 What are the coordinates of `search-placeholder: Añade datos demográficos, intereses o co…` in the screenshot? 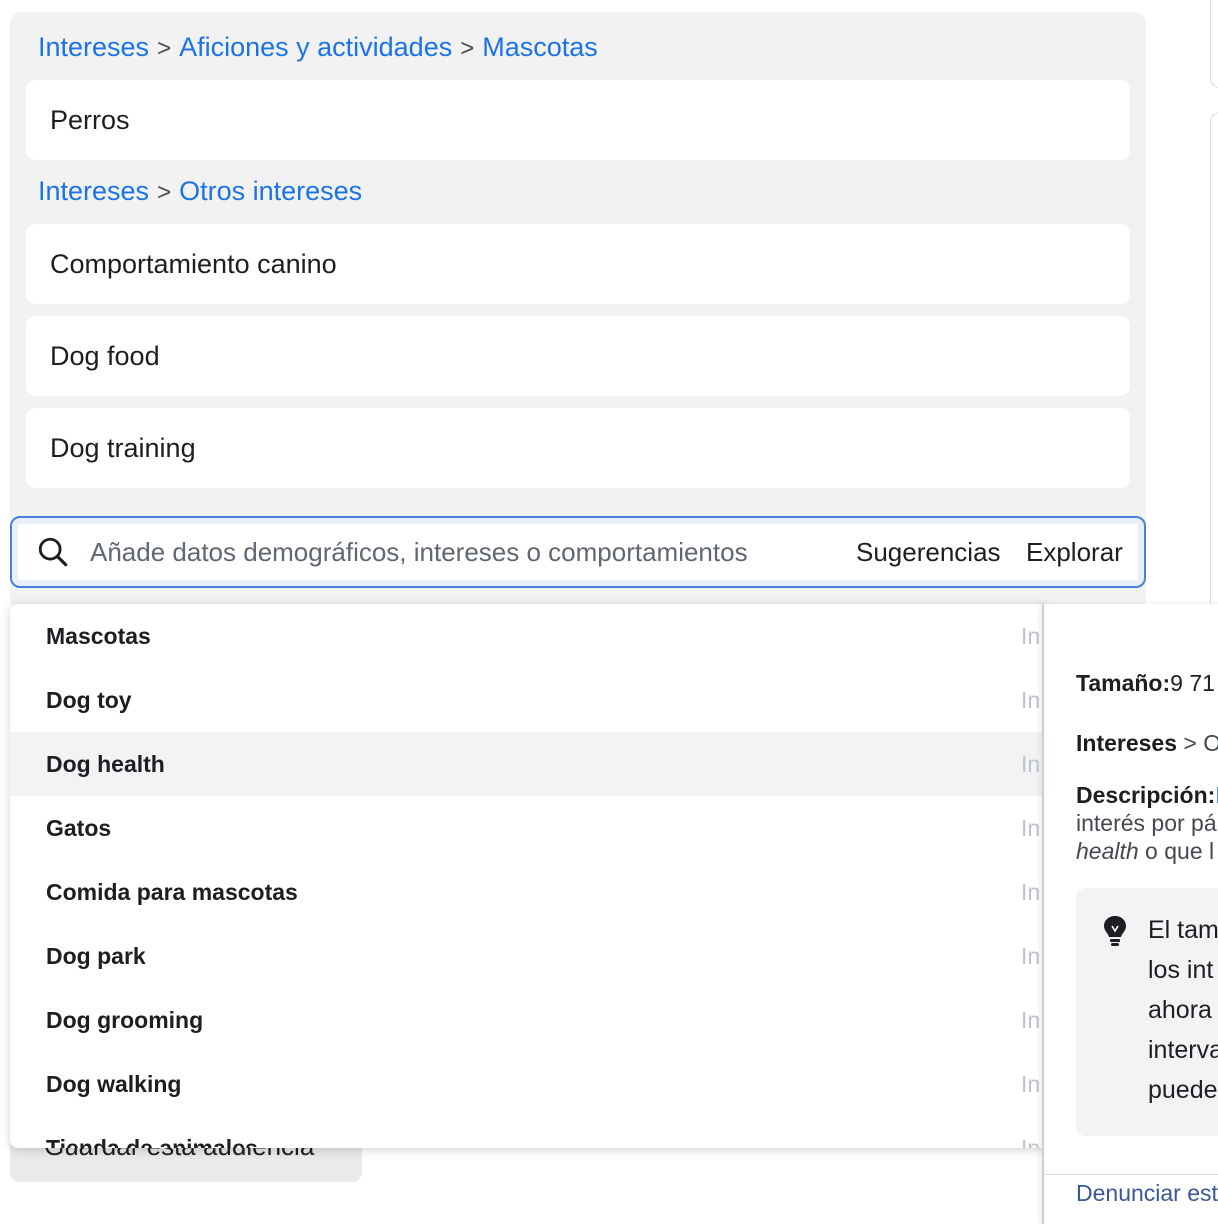 It's located at (419, 551).